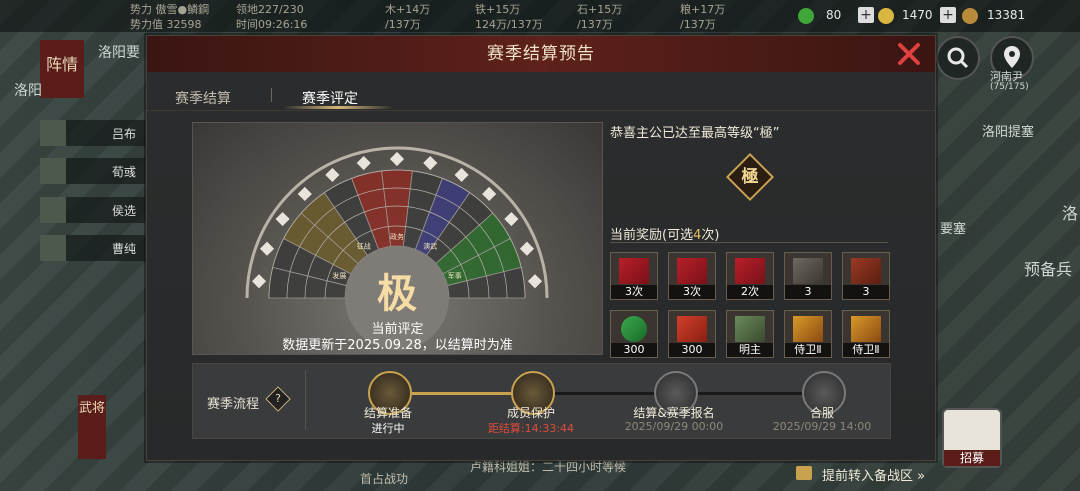 This screenshot has width=1080, height=491. What do you see at coordinates (270, 9) in the screenshot?
I see `territory-count: 领地227/230` at bounding box center [270, 9].